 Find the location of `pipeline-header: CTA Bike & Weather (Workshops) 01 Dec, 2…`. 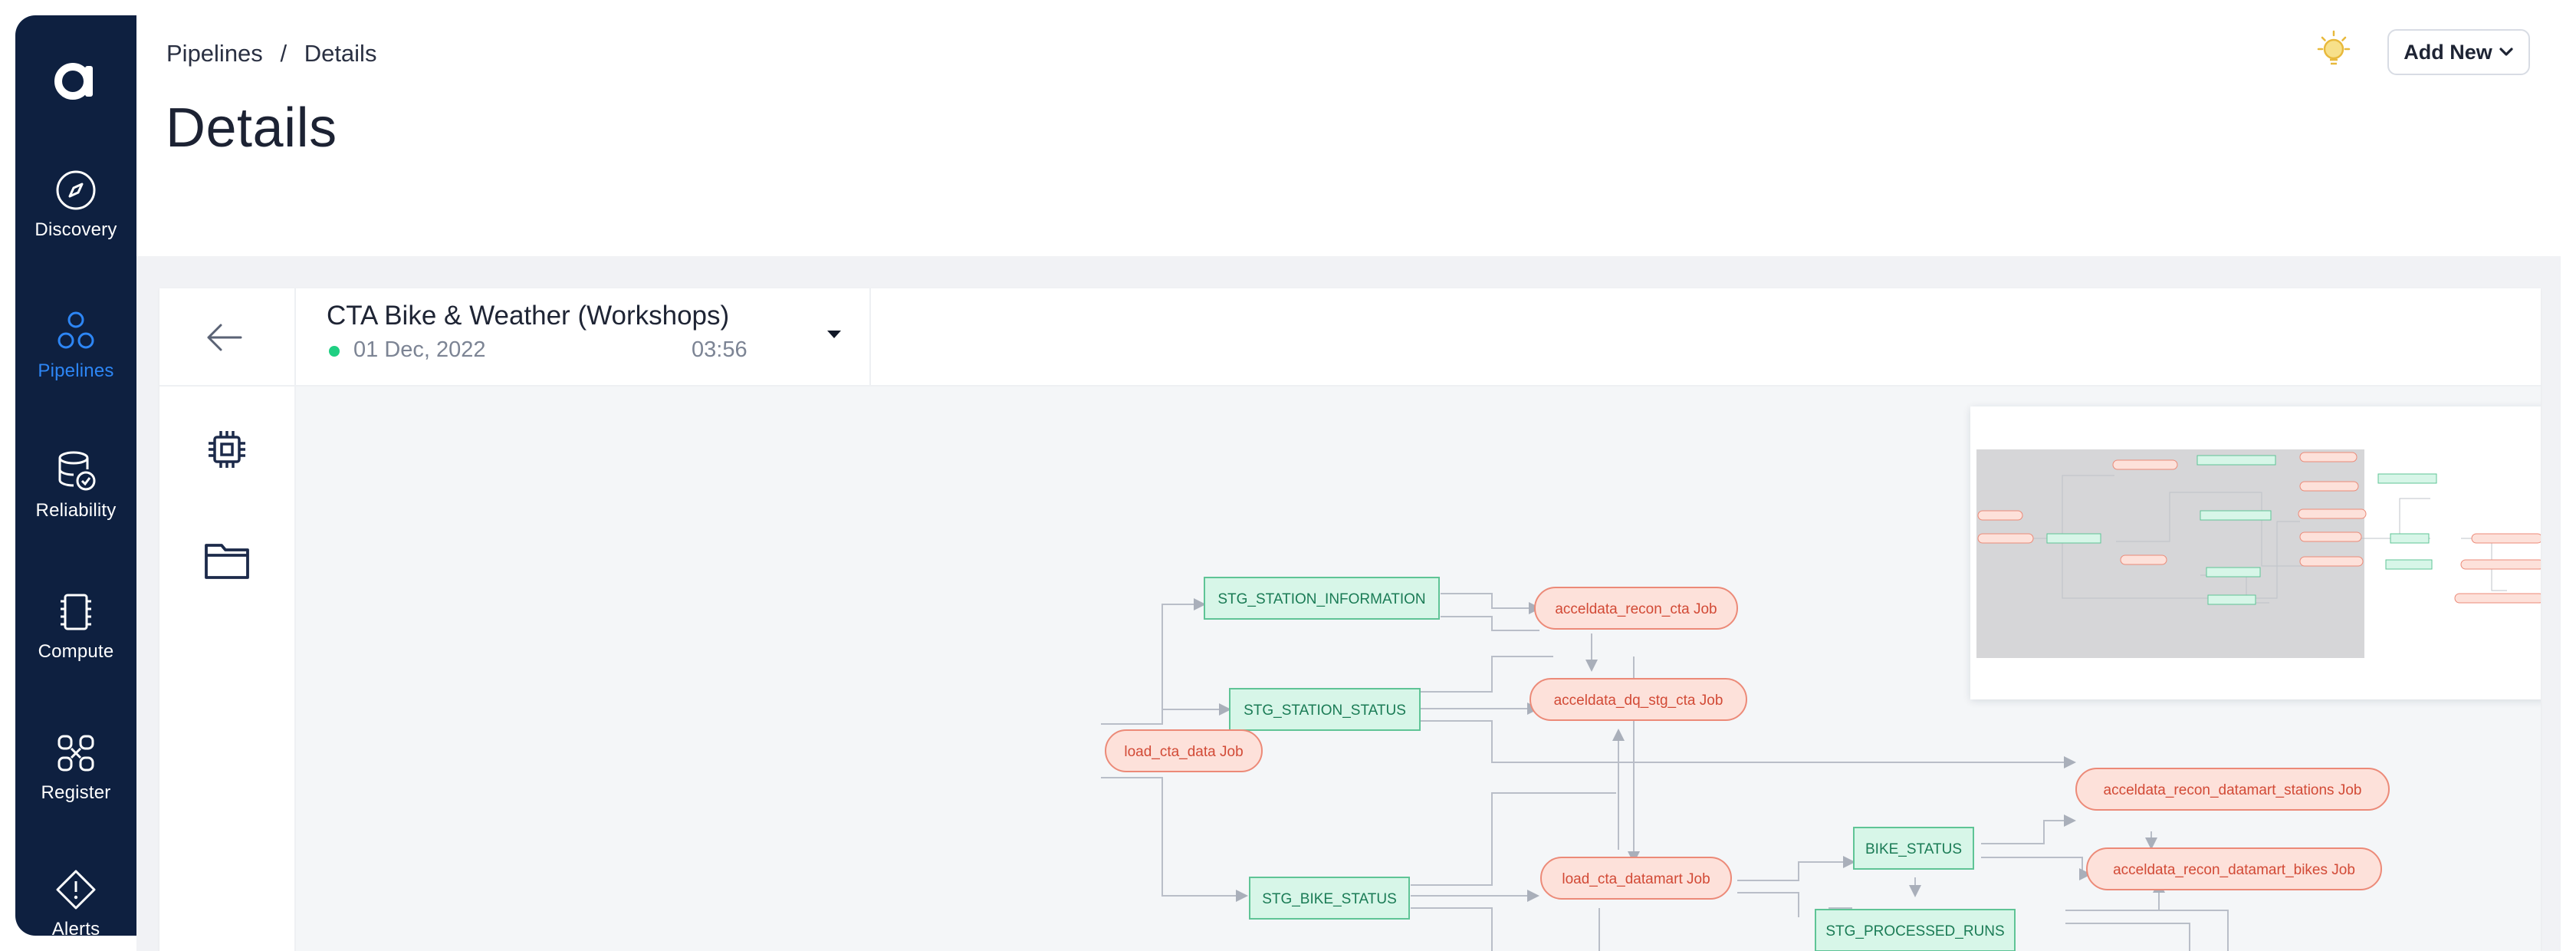

pipeline-header: CTA Bike & Weather (Workshops) 01 Dec, 2… is located at coordinates (1418, 338).